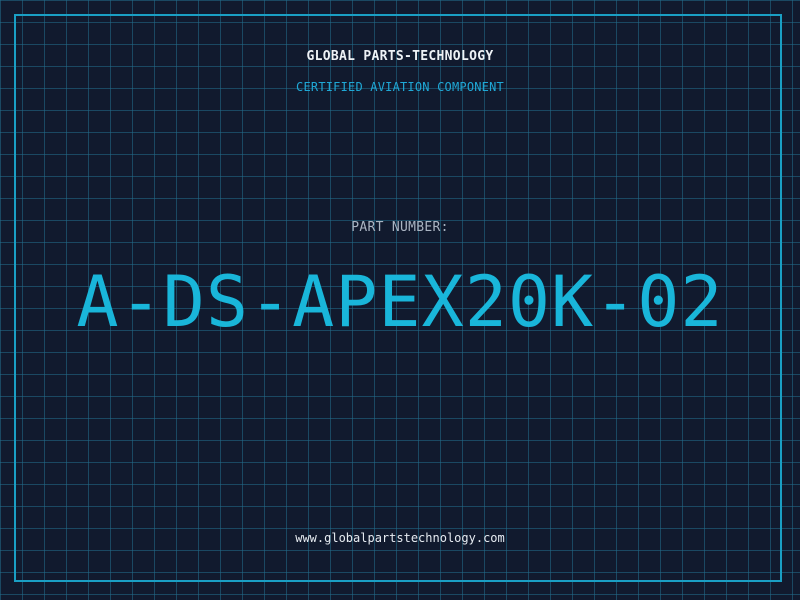 This screenshot has height=600, width=800. What do you see at coordinates (400, 56) in the screenshot?
I see `company-name: GLOBAL PARTS-TECHNOLOGY` at bounding box center [400, 56].